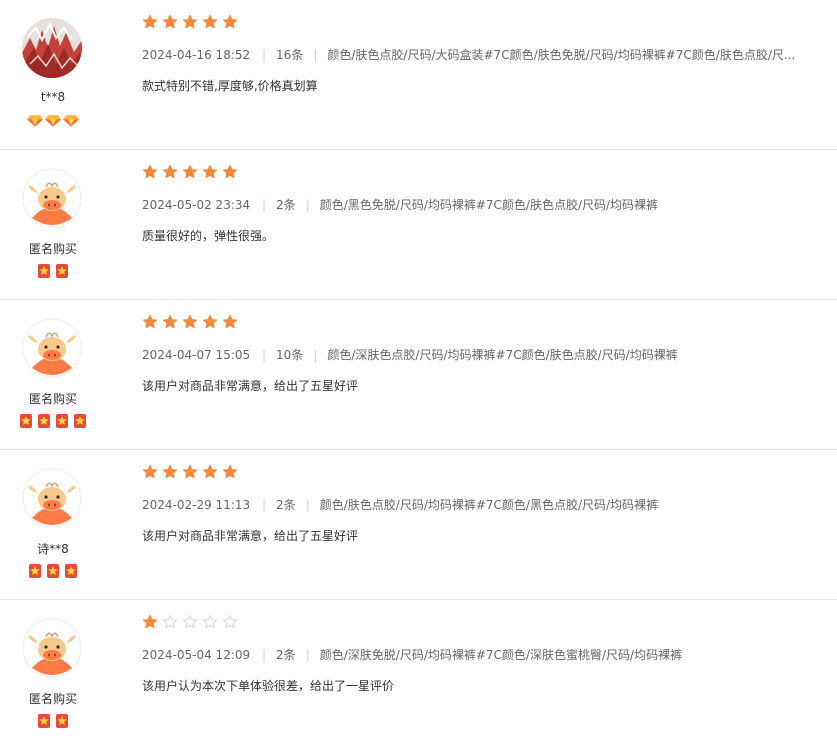 Image resolution: width=837 pixels, height=750 pixels. What do you see at coordinates (230, 86) in the screenshot?
I see `review-comment: 款式特别不错,厚度够,价格真划算` at bounding box center [230, 86].